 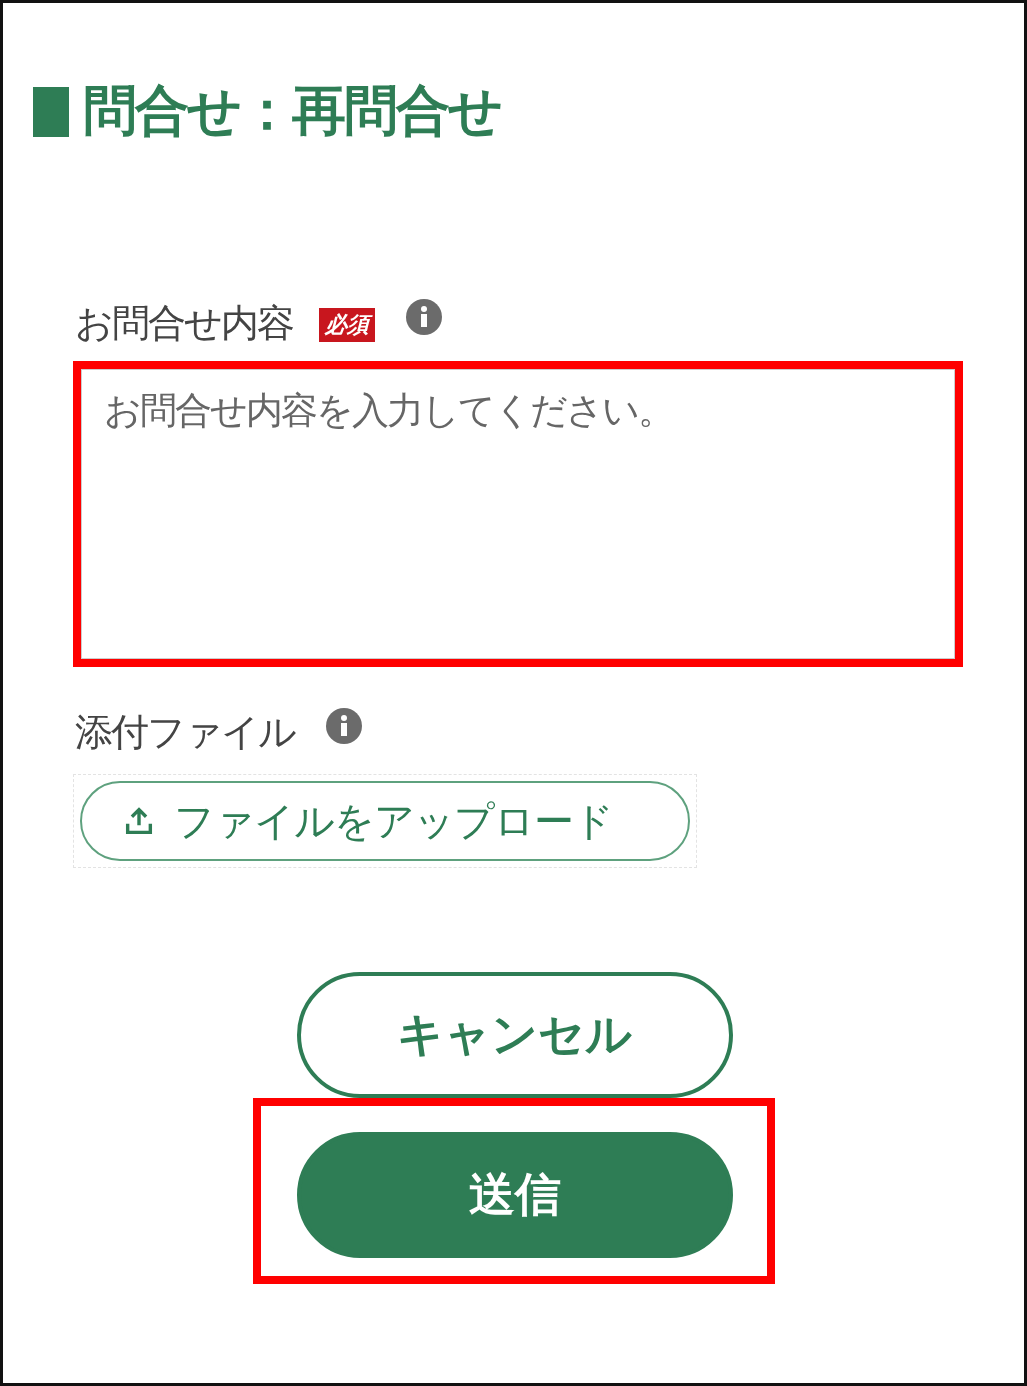 What do you see at coordinates (185, 732) in the screenshot?
I see `field-label: 添付ファイル` at bounding box center [185, 732].